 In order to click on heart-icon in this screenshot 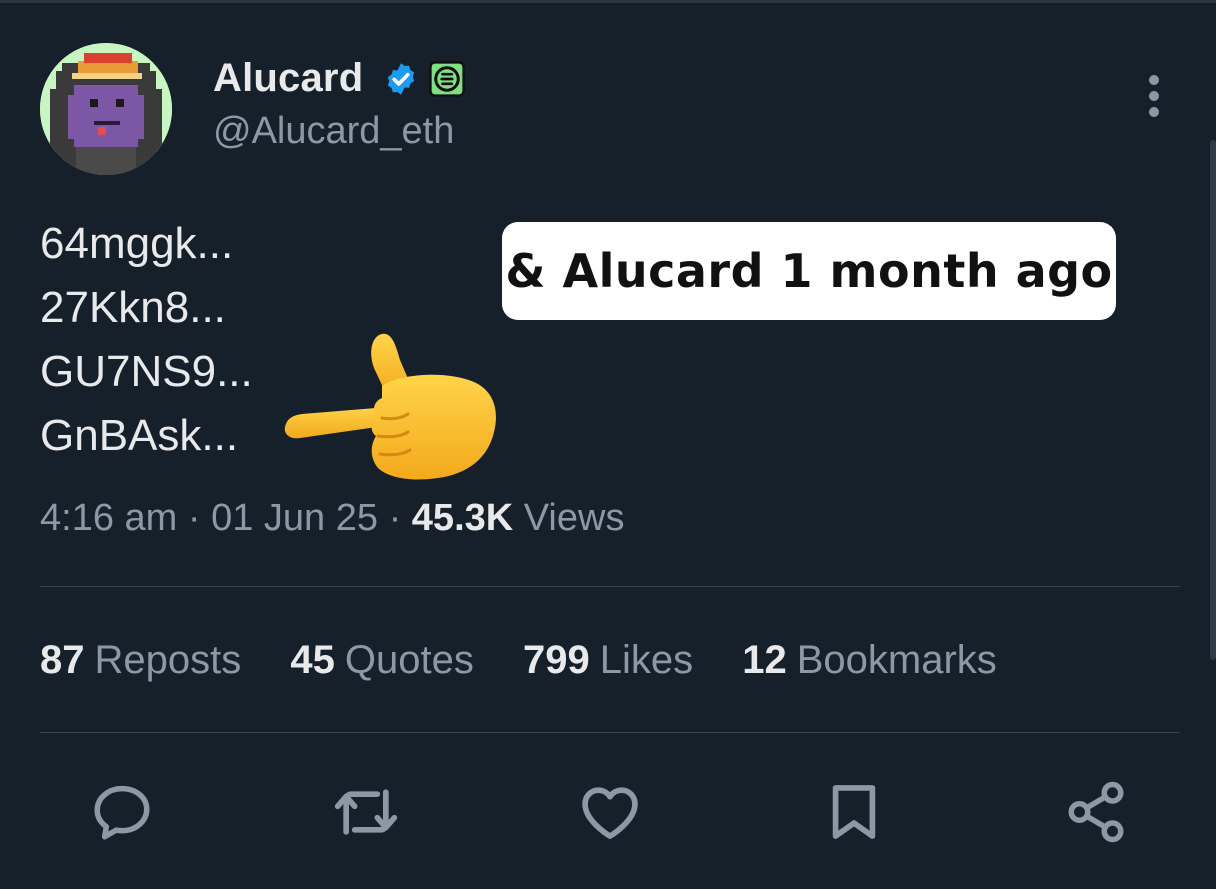, I will do `click(610, 813)`.